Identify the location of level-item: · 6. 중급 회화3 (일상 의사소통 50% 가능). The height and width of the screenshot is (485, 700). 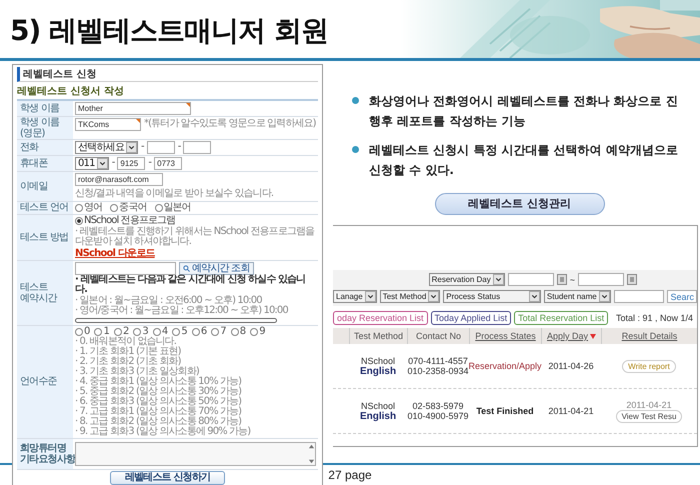
(158, 402).